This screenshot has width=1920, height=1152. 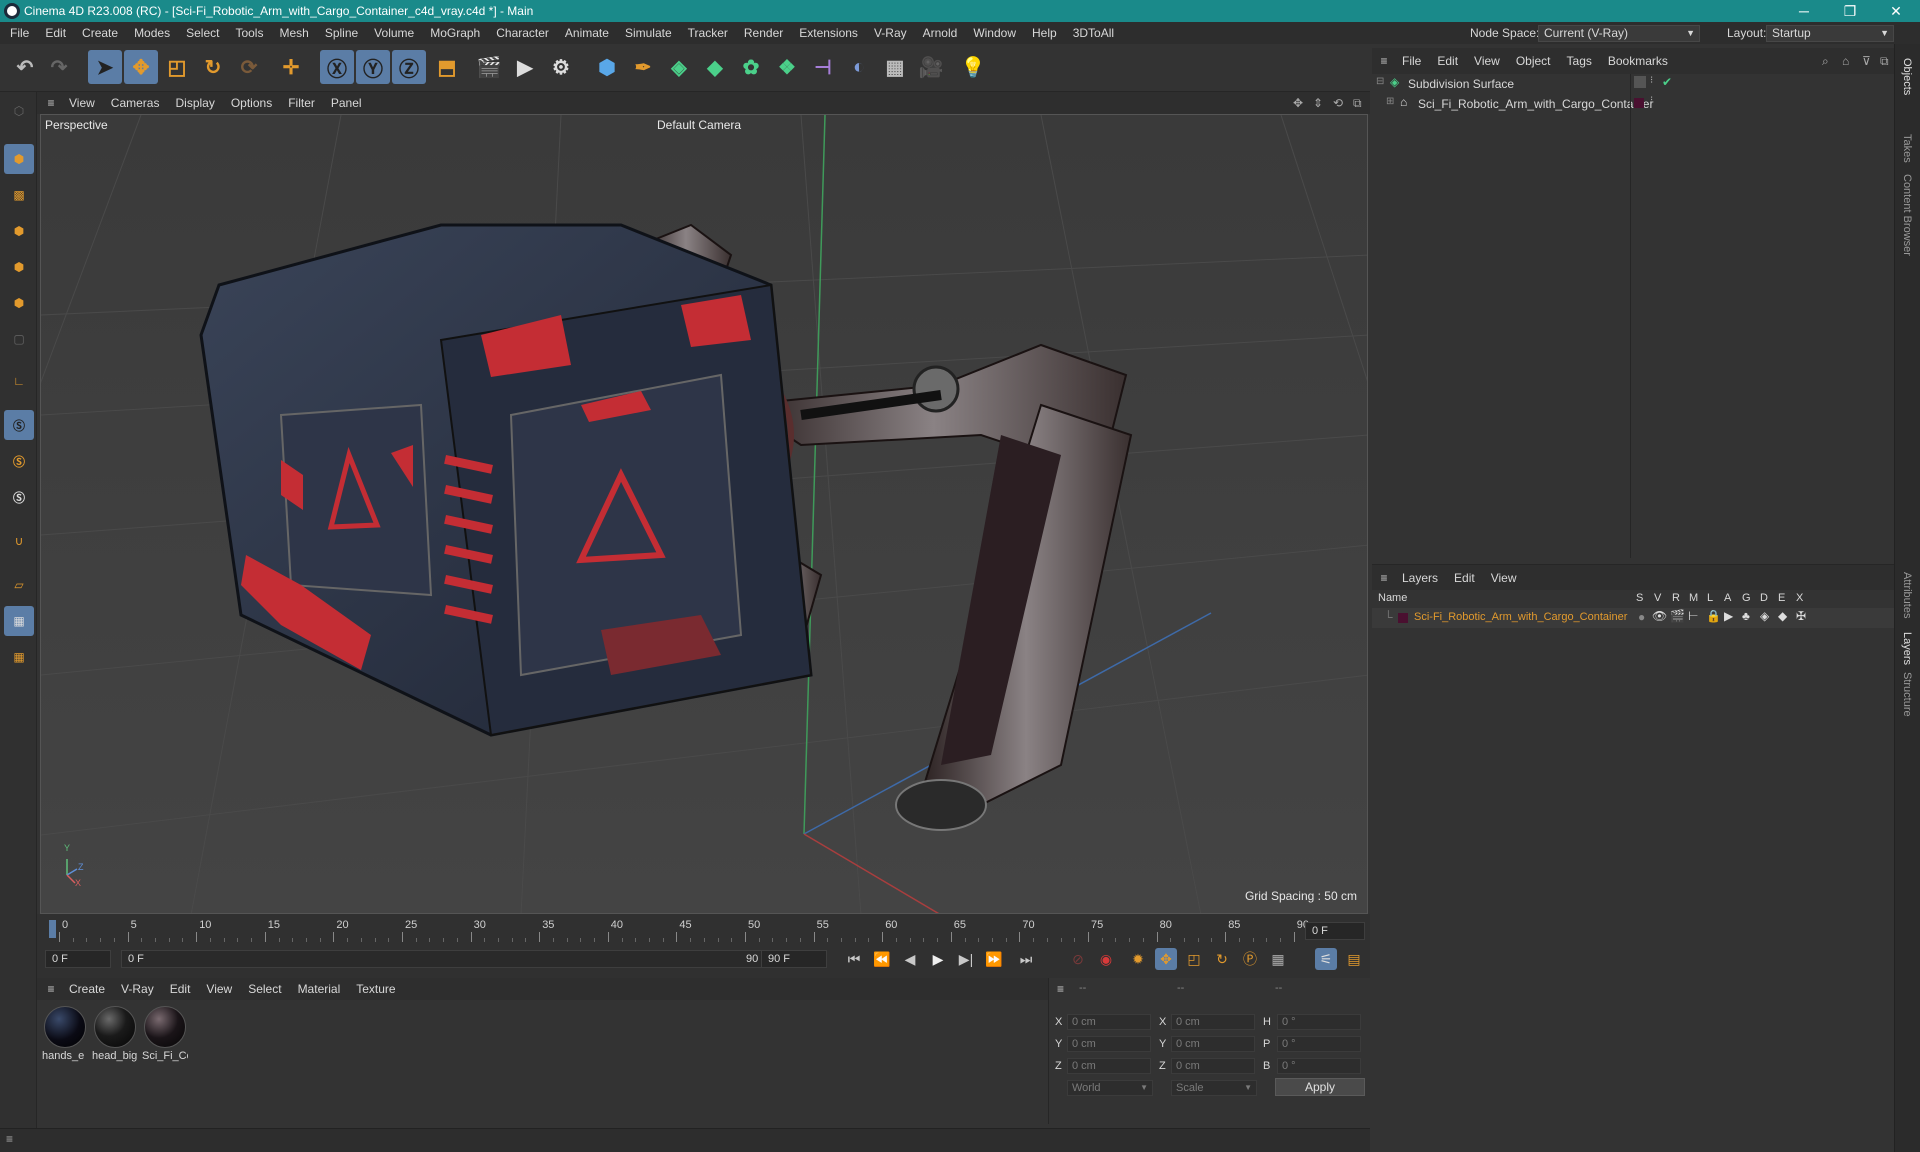 What do you see at coordinates (1078, 959) in the screenshot?
I see `record-icon: ⊘` at bounding box center [1078, 959].